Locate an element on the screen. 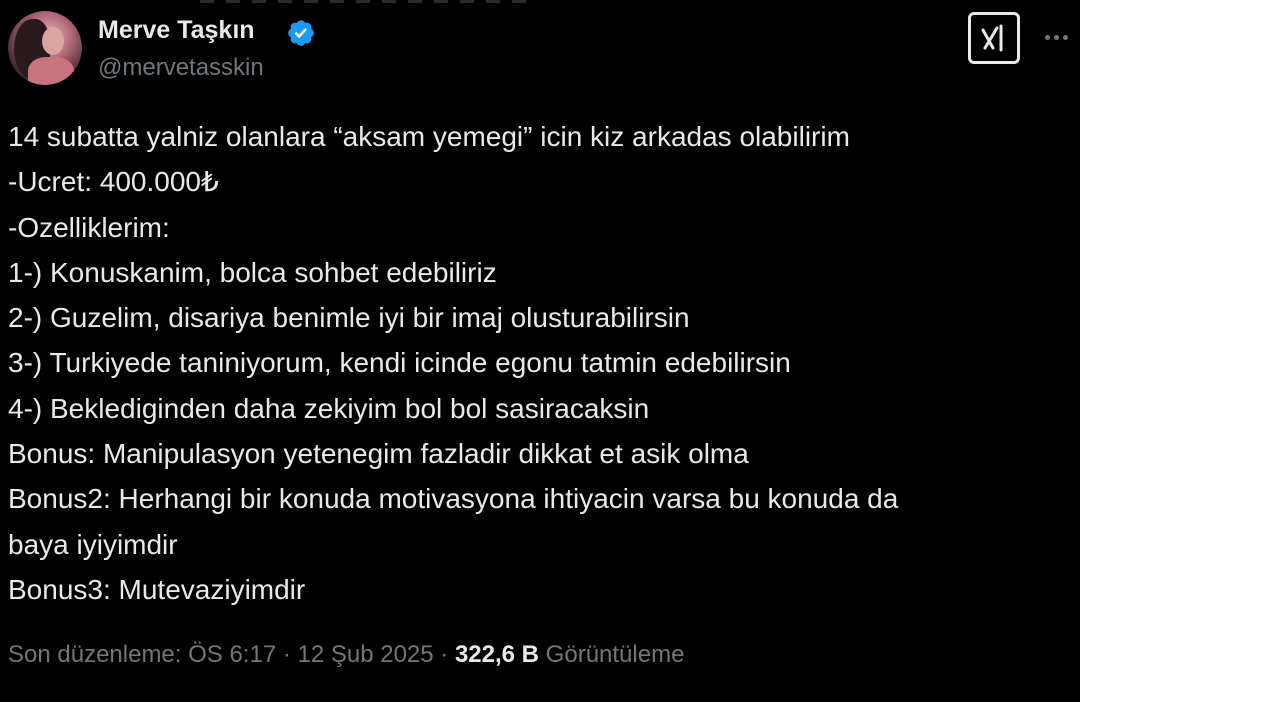 The image size is (1280, 702). tweet-line: Bonus3: Mutevaziyimdir is located at coordinates (157, 589).